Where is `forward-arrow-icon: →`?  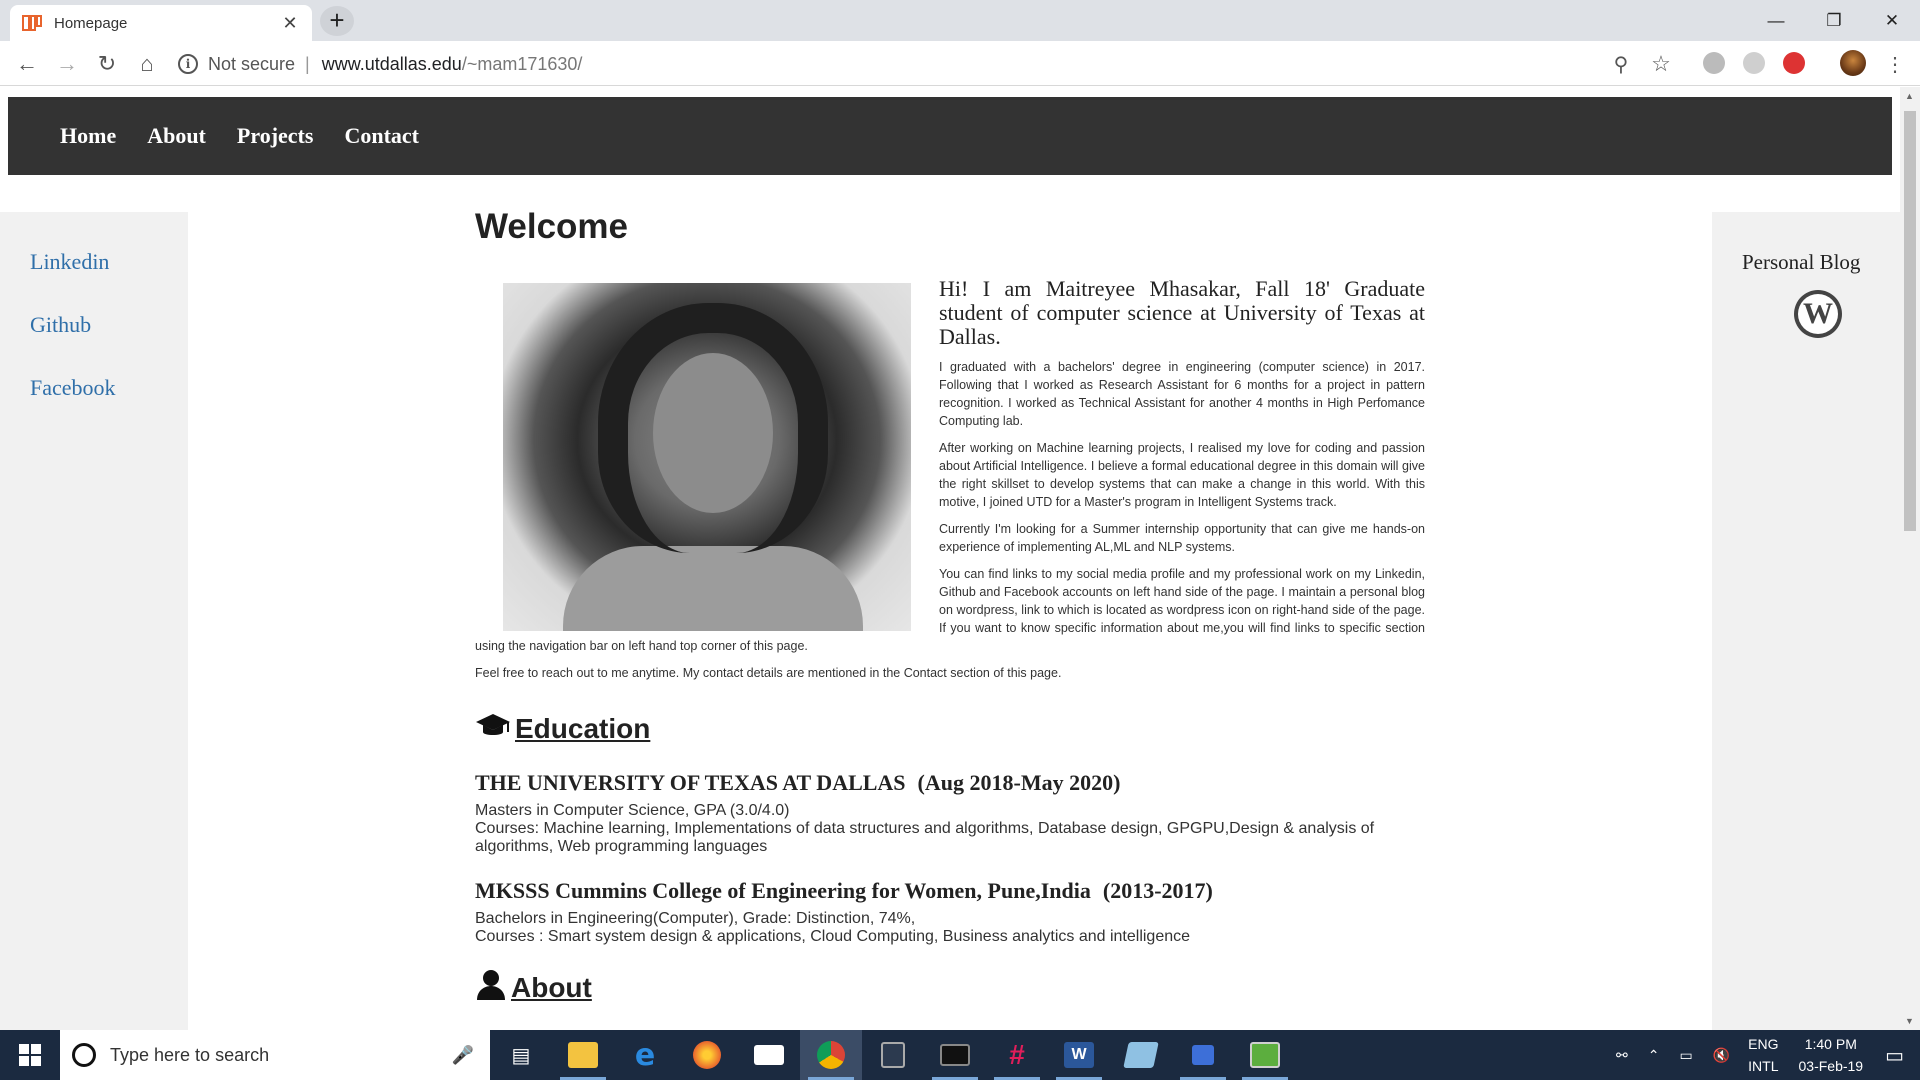 forward-arrow-icon: → is located at coordinates (67, 64).